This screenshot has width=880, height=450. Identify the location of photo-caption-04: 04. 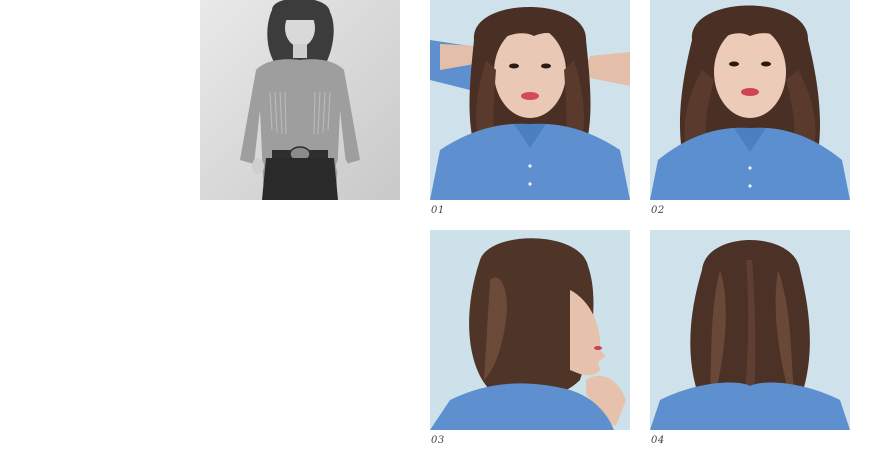
(658, 440).